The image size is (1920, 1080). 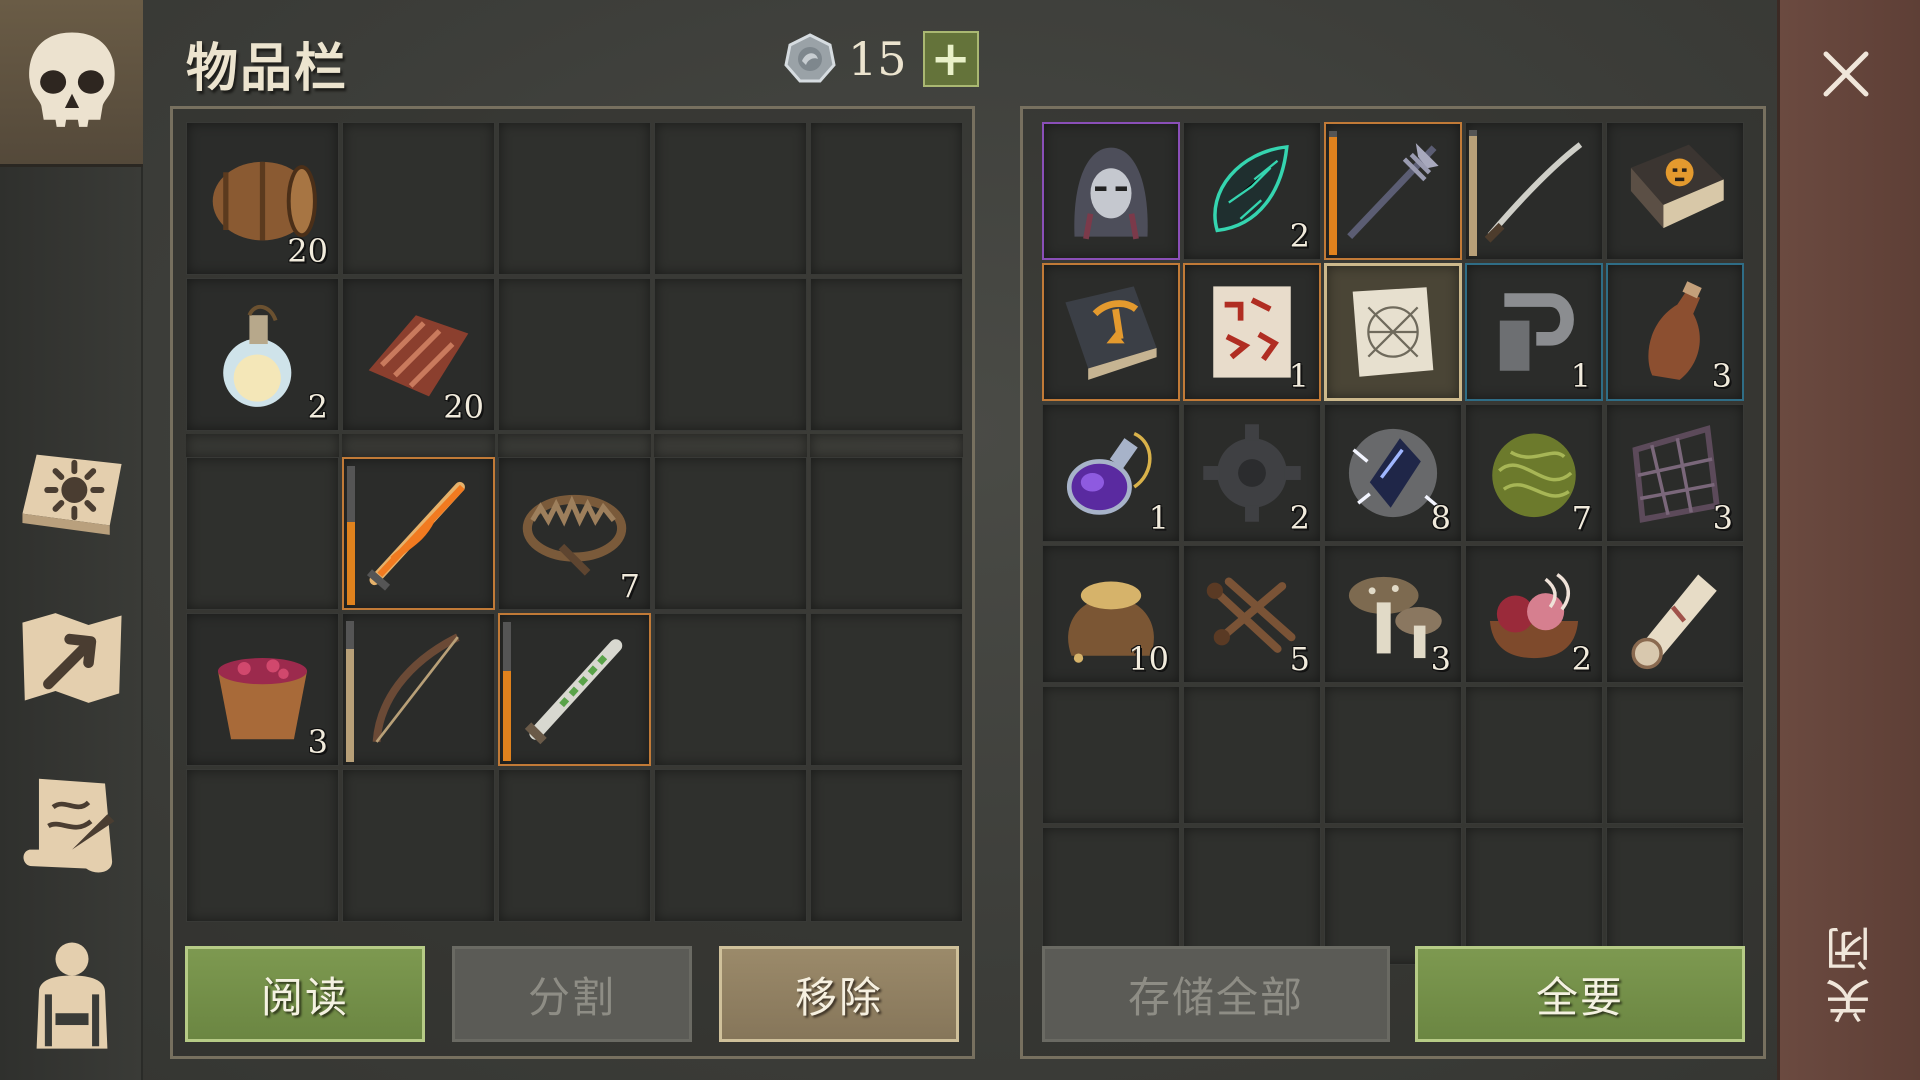 I want to click on item-count: 20, so click(x=307, y=251).